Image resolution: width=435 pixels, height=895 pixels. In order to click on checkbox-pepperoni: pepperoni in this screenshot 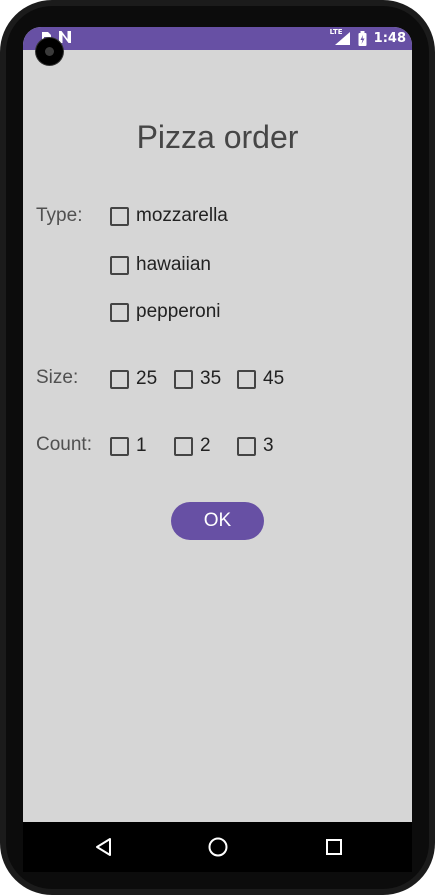, I will do `click(165, 312)`.